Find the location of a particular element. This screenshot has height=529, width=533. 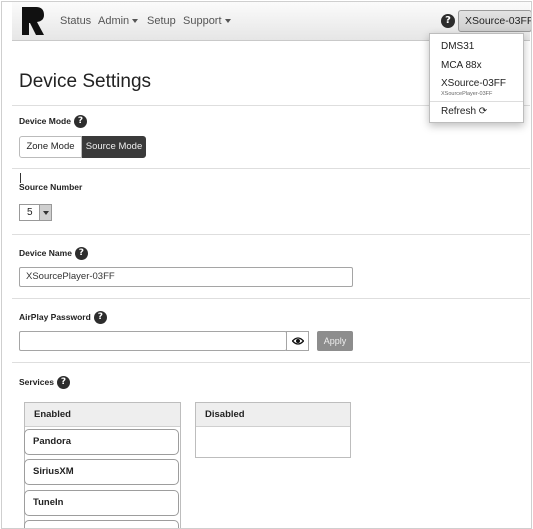

brand-logo is located at coordinates (33, 21).